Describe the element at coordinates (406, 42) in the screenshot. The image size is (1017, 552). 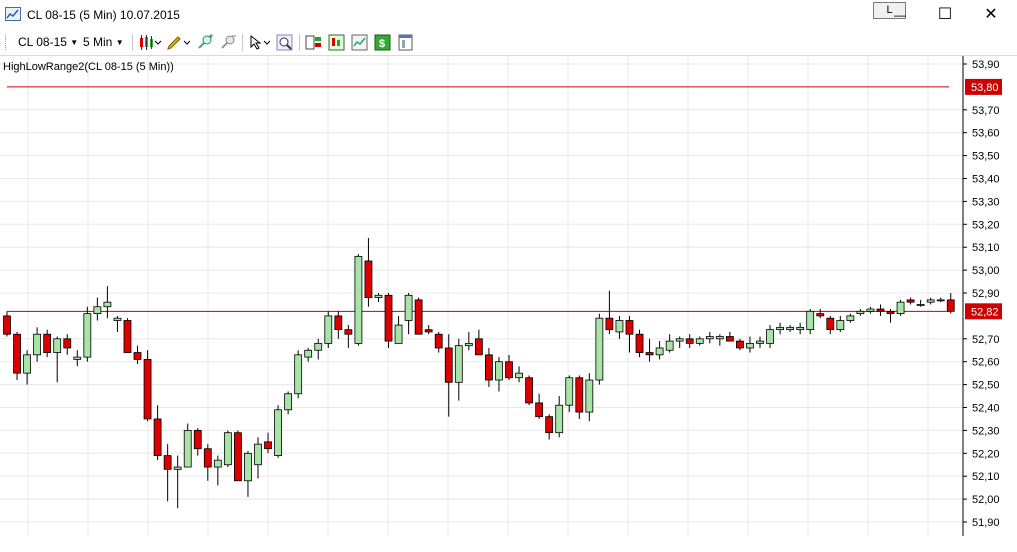
I see `properties-icon` at that location.